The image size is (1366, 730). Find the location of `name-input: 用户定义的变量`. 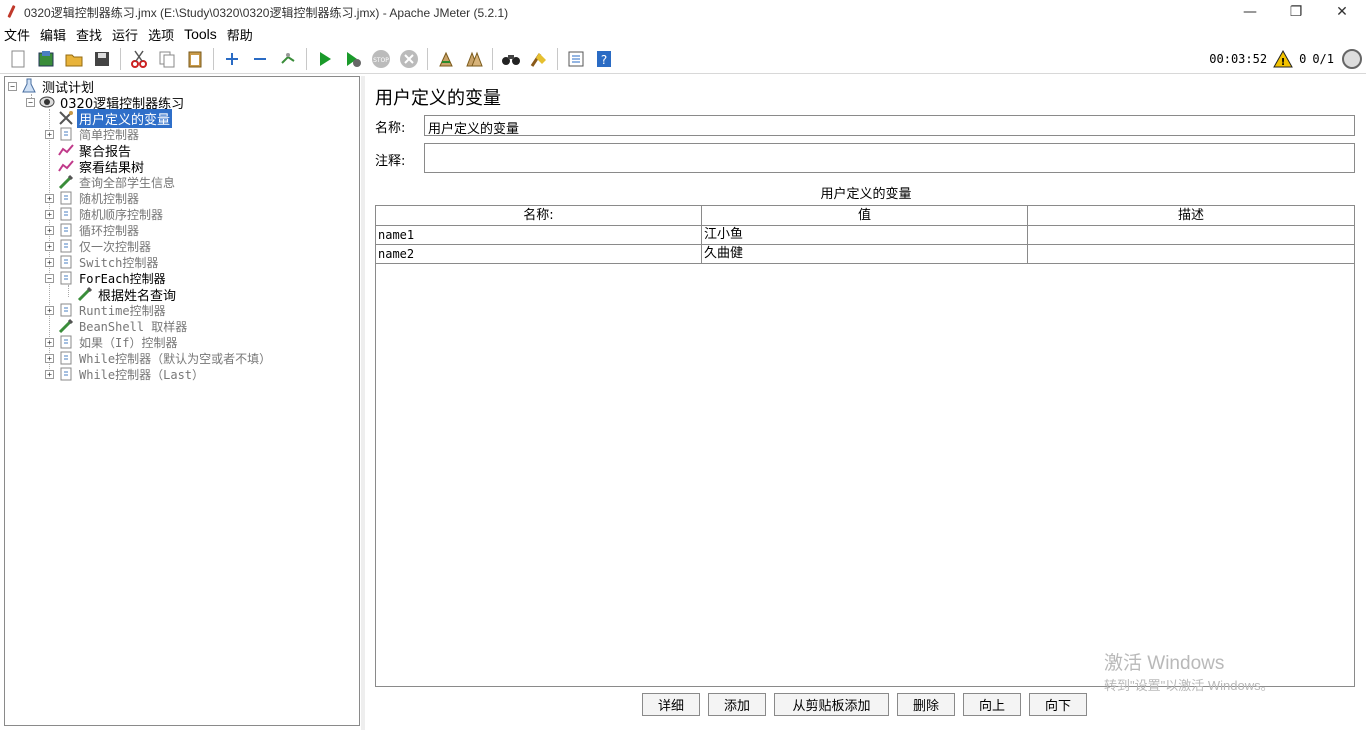

name-input: 用户定义的变量 is located at coordinates (889, 126).